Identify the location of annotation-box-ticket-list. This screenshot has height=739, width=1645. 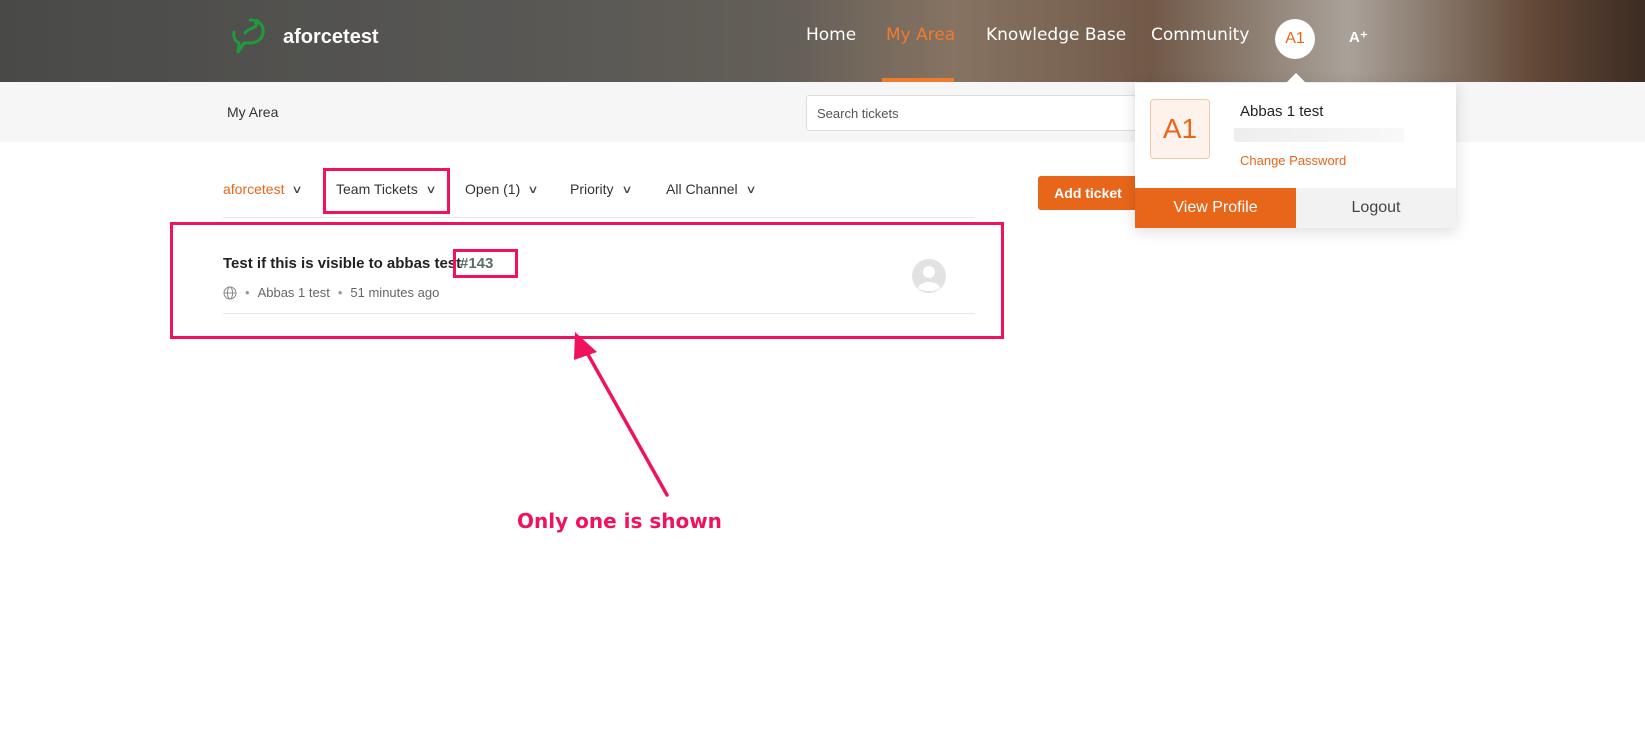
(587, 280).